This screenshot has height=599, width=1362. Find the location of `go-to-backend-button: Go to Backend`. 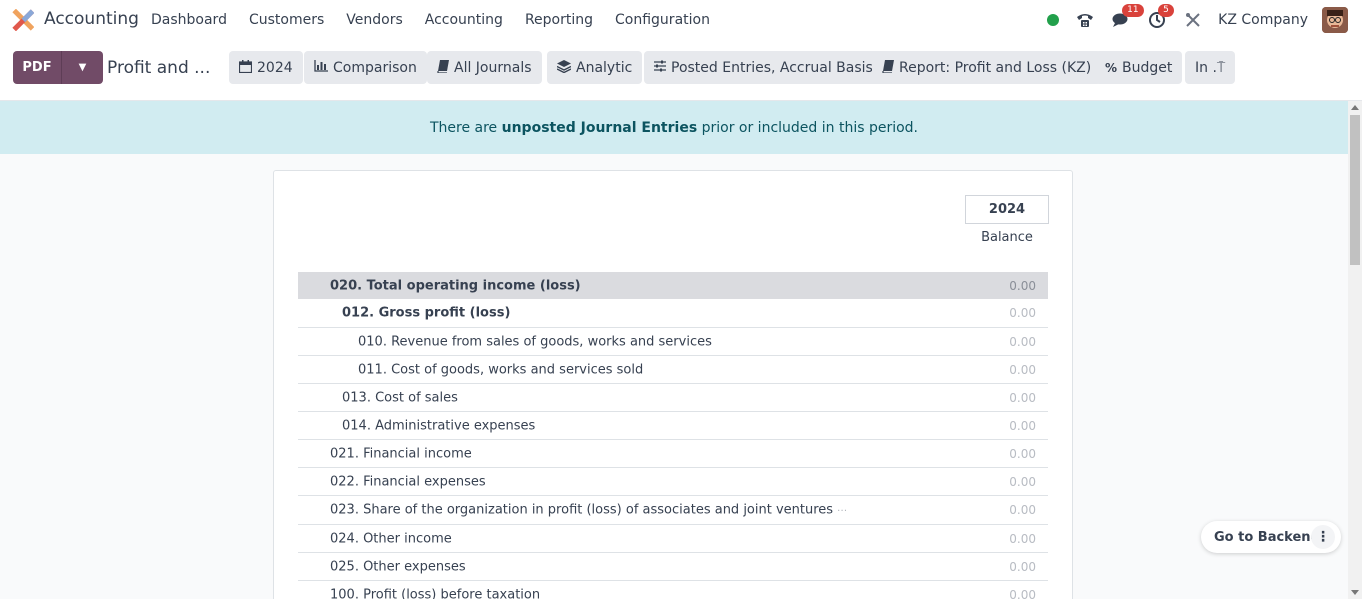

go-to-backend-button: Go to Backend is located at coordinates (1267, 537).